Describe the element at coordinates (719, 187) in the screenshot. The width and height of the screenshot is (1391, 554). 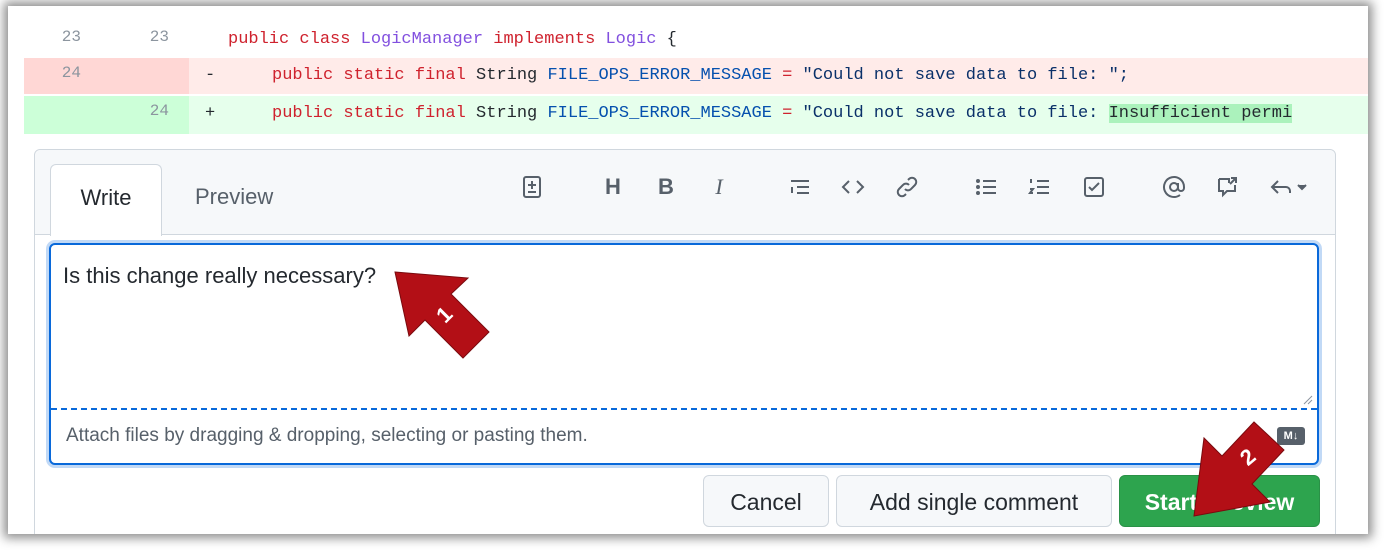
I see `italic-icon: I` at that location.